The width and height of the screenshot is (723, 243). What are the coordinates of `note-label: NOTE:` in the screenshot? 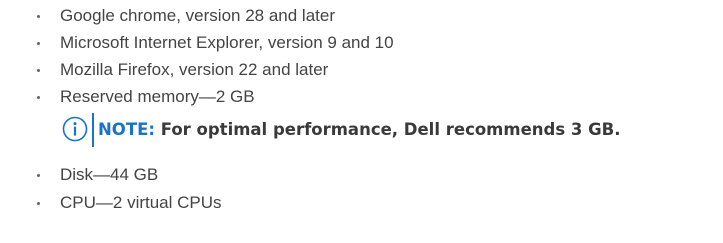 It's located at (126, 129).